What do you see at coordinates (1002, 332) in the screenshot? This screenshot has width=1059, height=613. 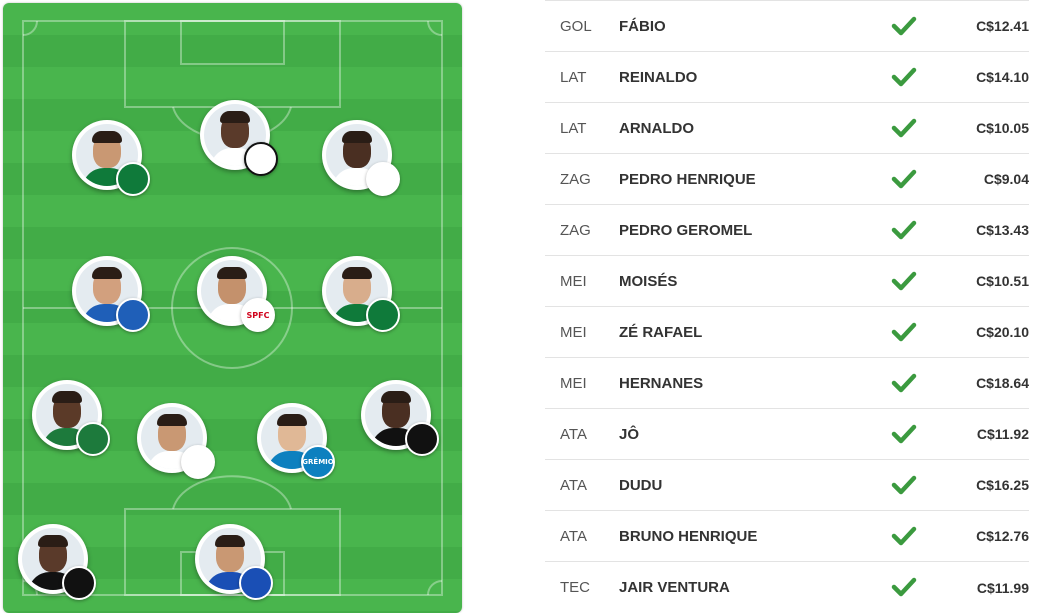 I see `player-price: C$20.10` at bounding box center [1002, 332].